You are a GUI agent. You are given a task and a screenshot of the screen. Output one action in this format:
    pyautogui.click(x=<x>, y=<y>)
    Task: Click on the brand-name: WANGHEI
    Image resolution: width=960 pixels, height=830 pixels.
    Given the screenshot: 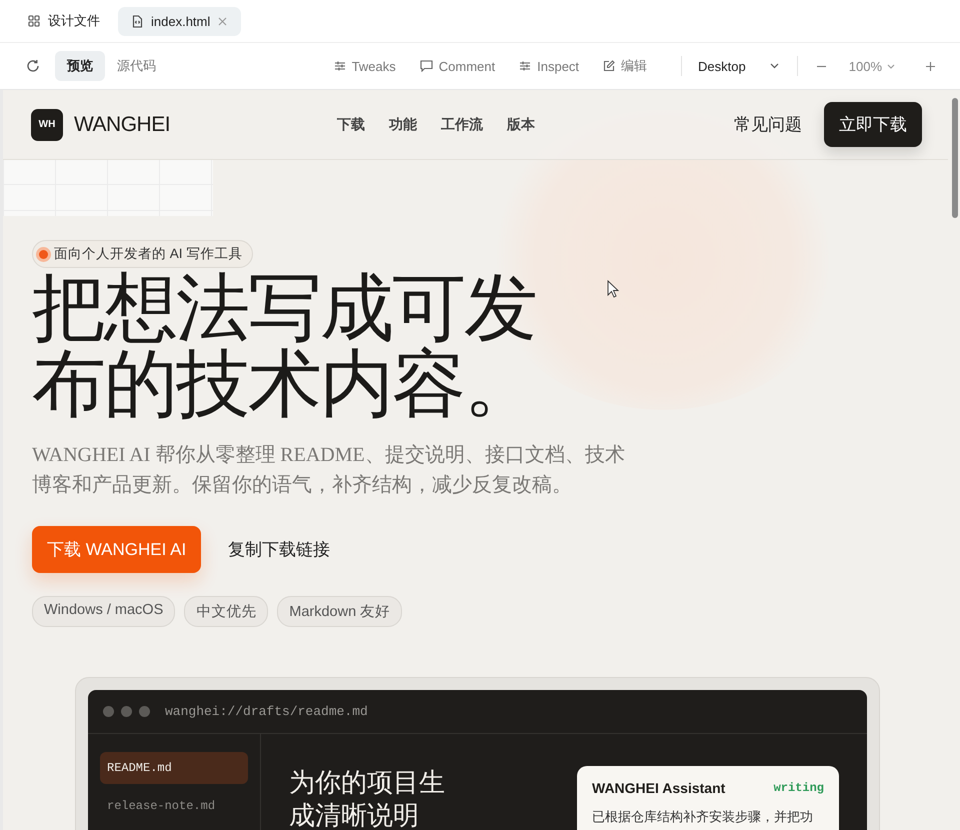 What is the action you would take?
    pyautogui.click(x=122, y=124)
    